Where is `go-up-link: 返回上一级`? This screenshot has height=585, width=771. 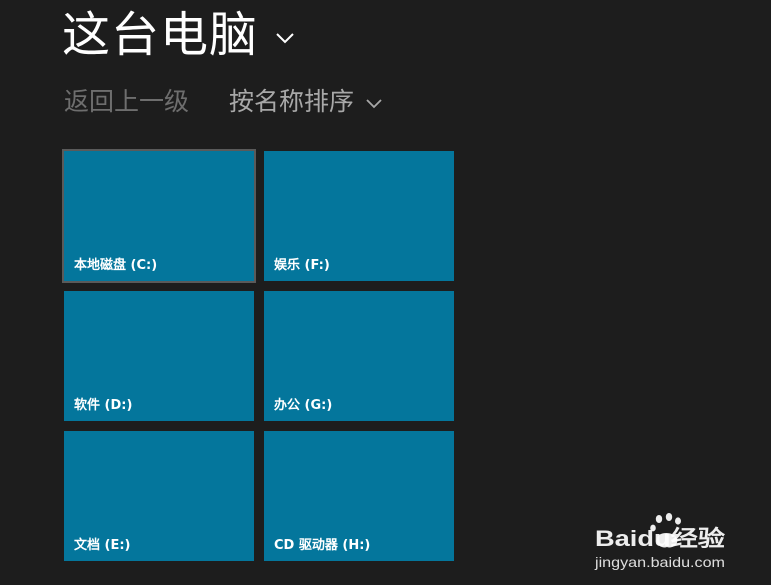
go-up-link: 返回上一级 is located at coordinates (126, 102).